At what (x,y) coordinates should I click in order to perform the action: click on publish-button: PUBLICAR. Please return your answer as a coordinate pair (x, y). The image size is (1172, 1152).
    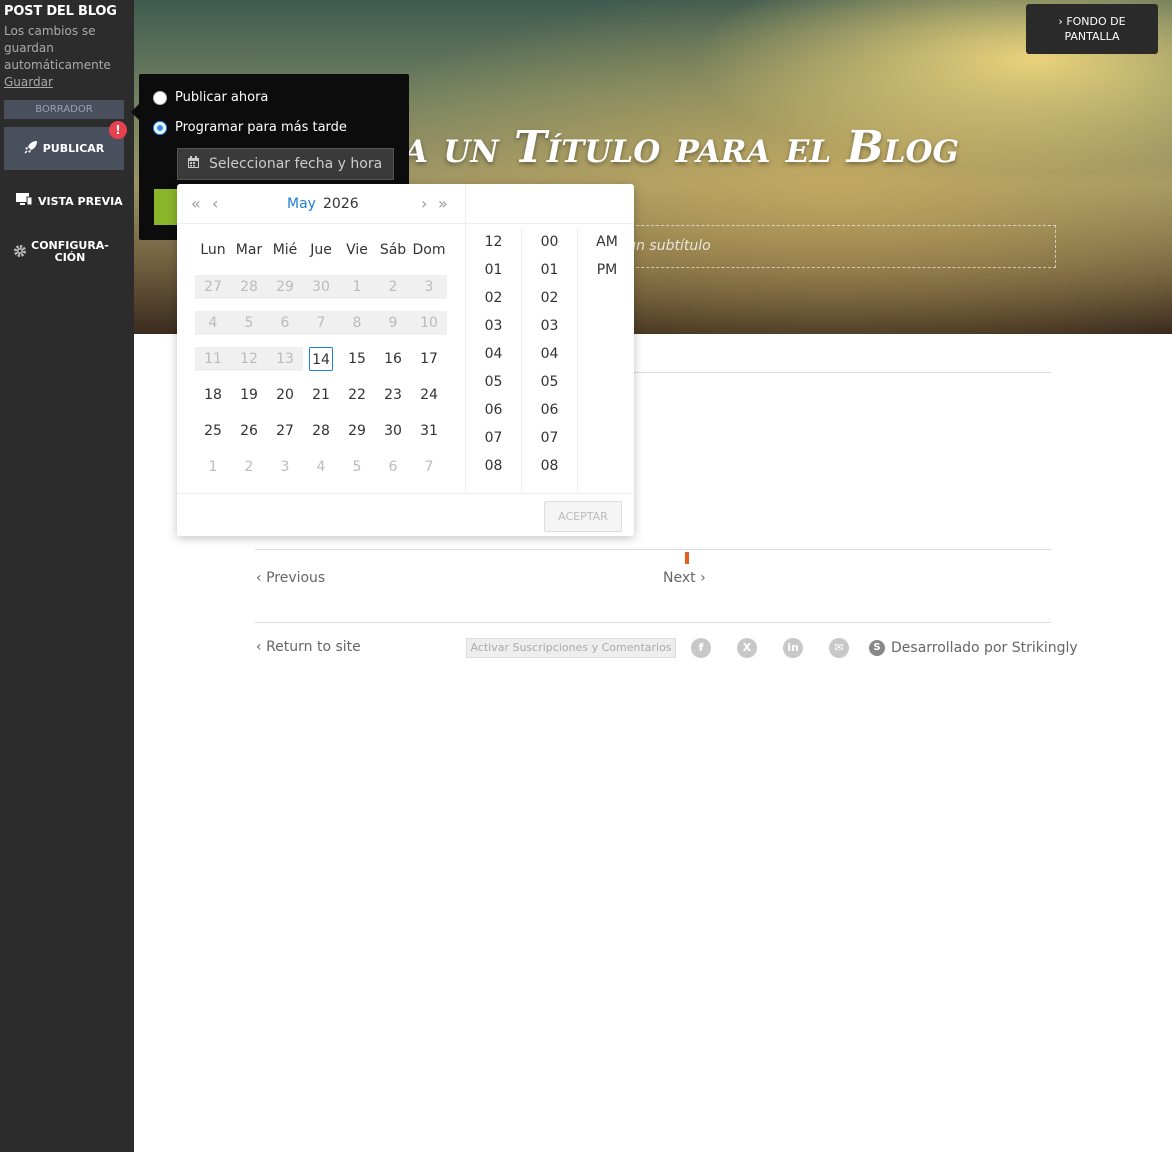
    Looking at the image, I should click on (64, 148).